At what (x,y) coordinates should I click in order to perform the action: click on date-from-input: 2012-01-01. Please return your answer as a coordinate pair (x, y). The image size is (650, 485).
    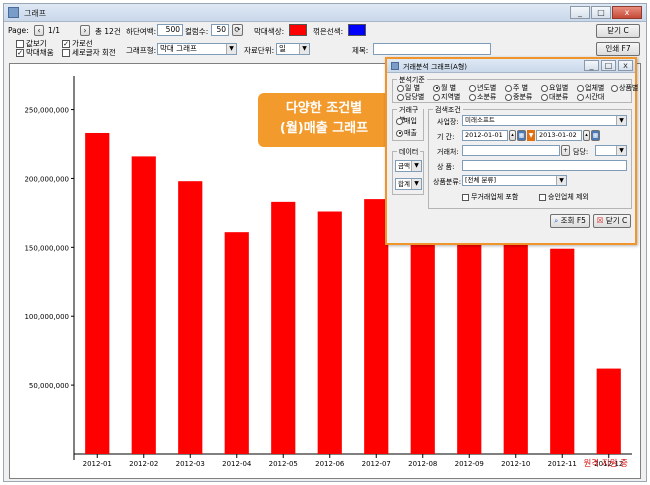
    Looking at the image, I should click on (485, 135).